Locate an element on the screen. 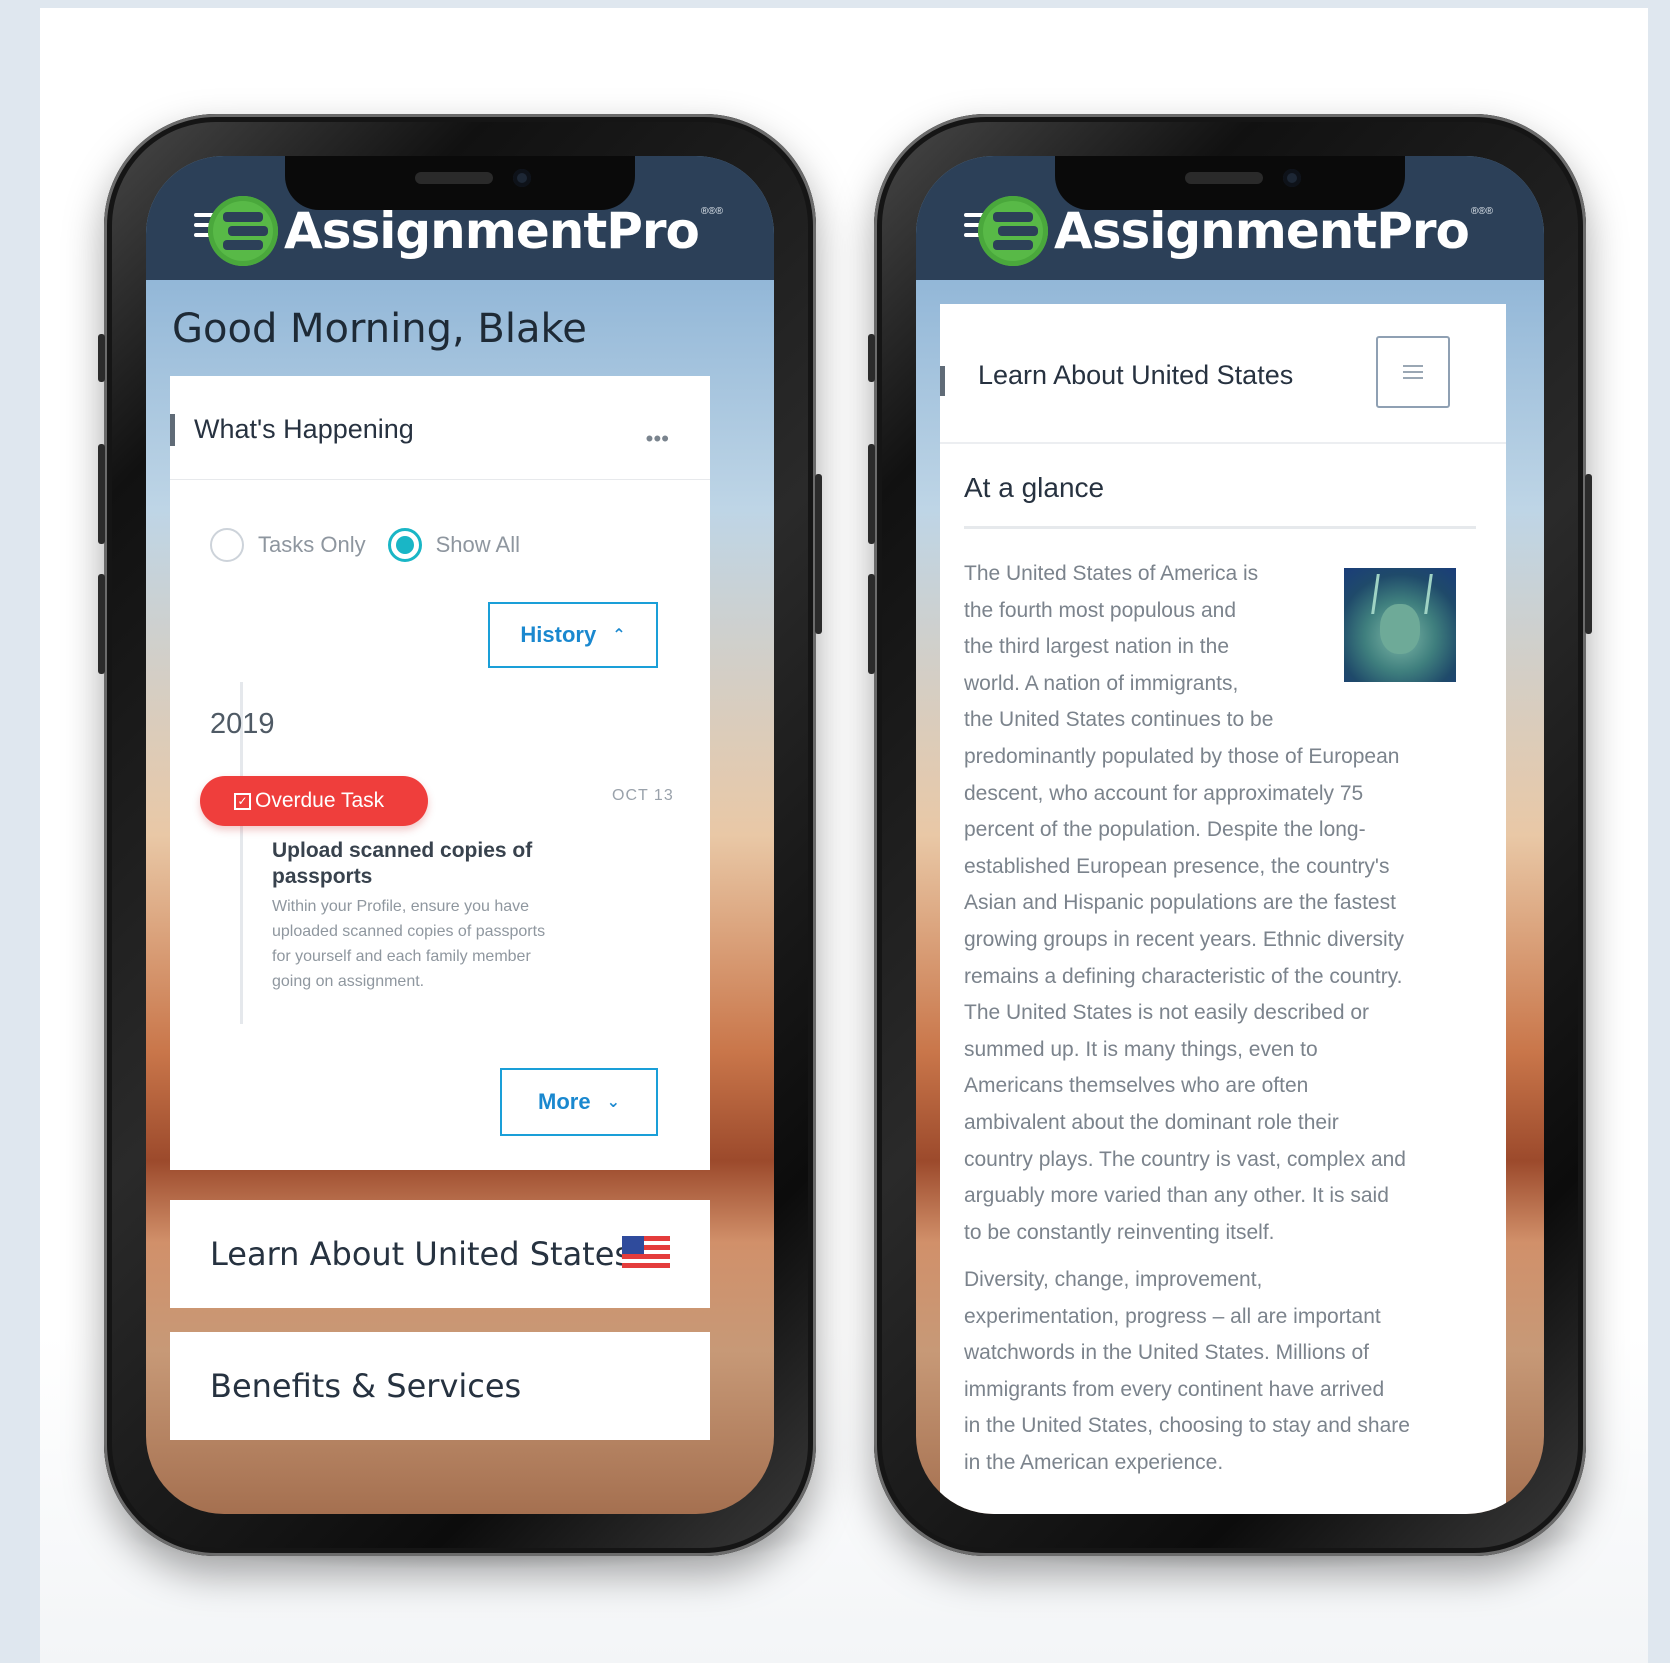  section-heading: At a glance is located at coordinates (1034, 487).